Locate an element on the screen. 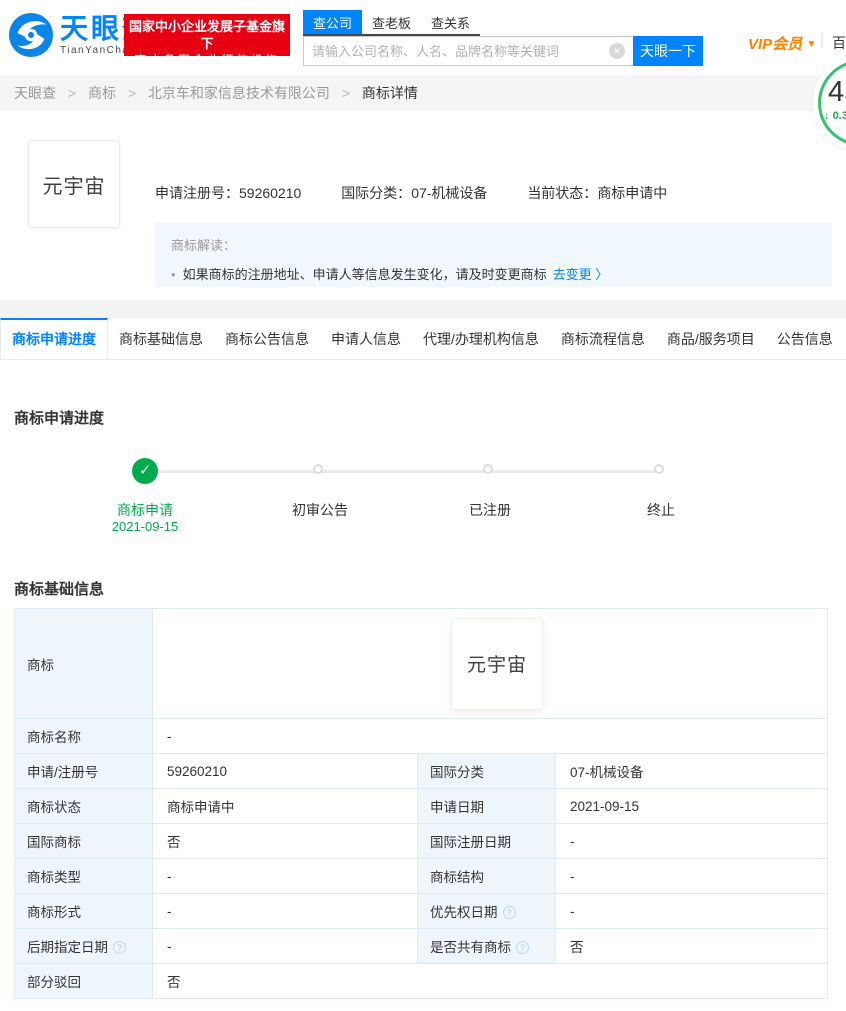  clear-icon: × is located at coordinates (617, 51).